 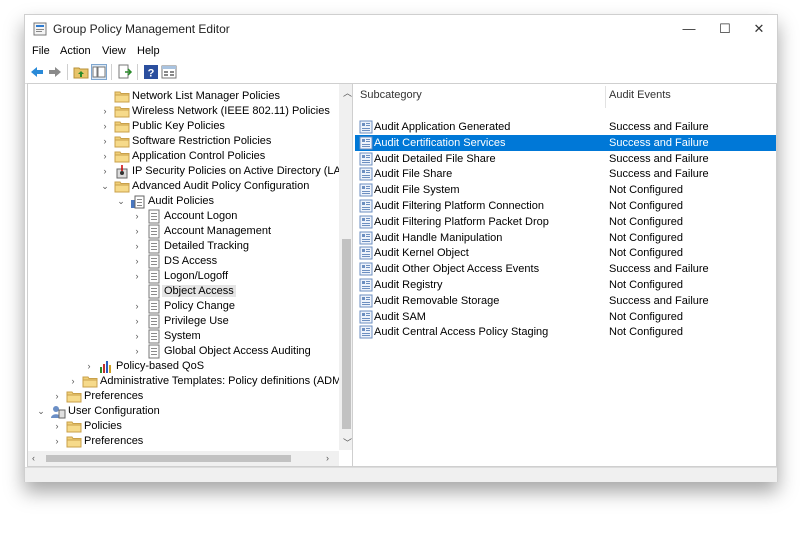 What do you see at coordinates (137, 72) in the screenshot?
I see `toolbar-separator` at bounding box center [137, 72].